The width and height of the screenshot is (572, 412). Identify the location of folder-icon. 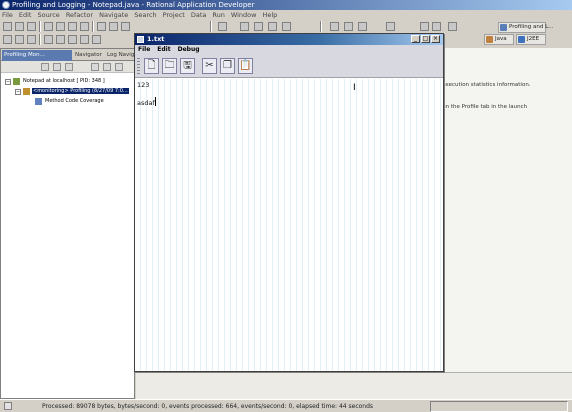
(390, 26).